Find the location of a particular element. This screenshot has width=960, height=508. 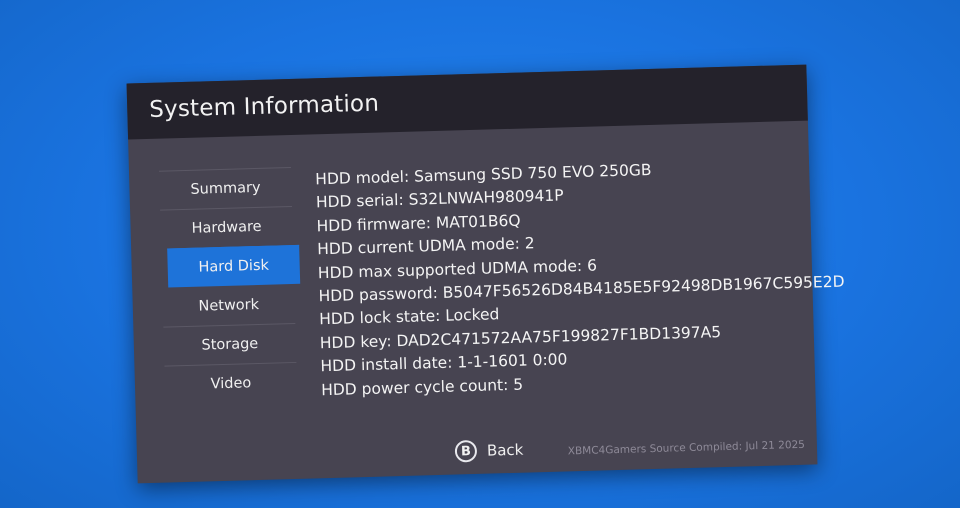

sidebar-item-storage: Storage is located at coordinates (230, 344).